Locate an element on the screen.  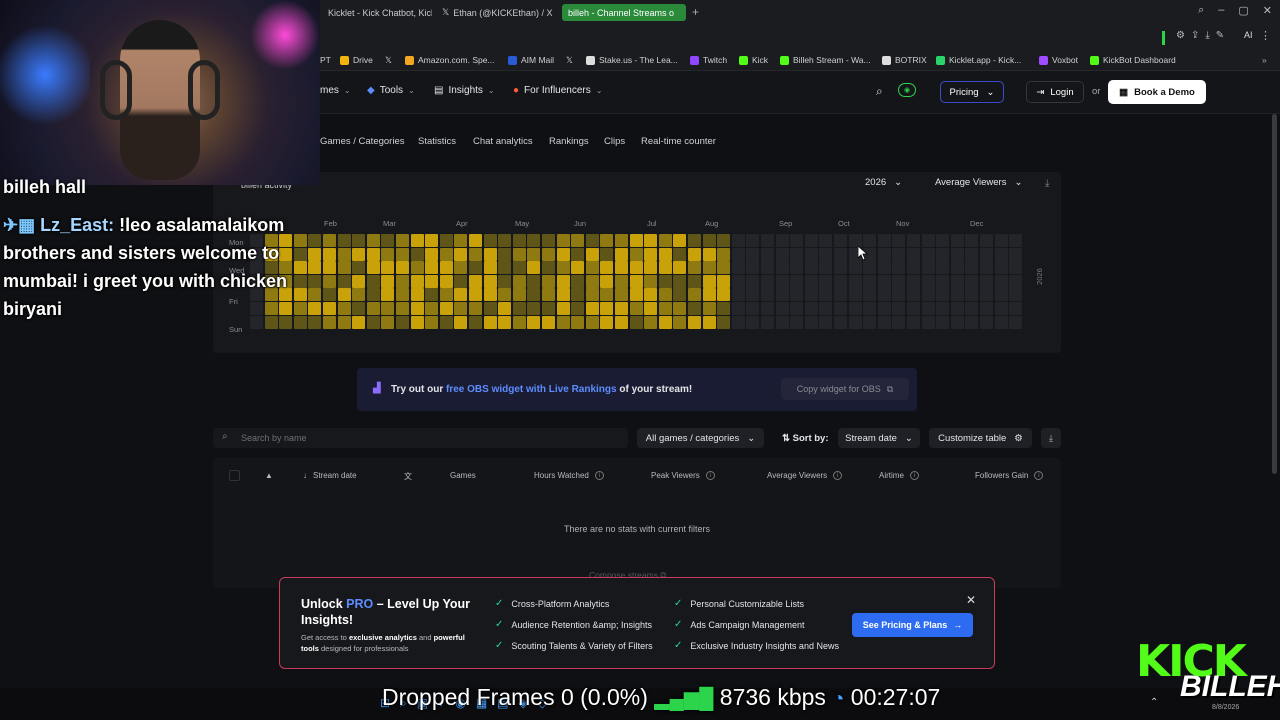
pricing-button: Pricing ⌄ is located at coordinates (972, 92).